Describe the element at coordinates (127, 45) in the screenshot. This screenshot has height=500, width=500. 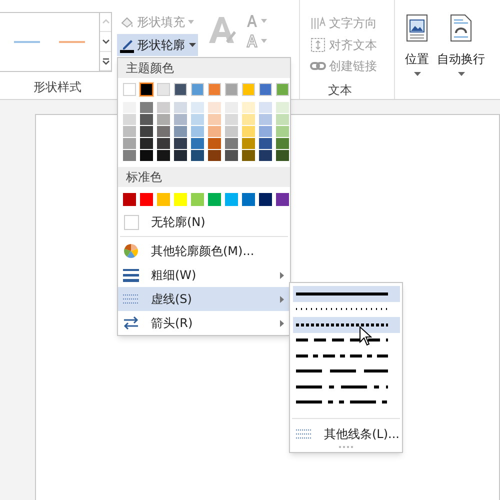
I see `pencil-icon` at that location.